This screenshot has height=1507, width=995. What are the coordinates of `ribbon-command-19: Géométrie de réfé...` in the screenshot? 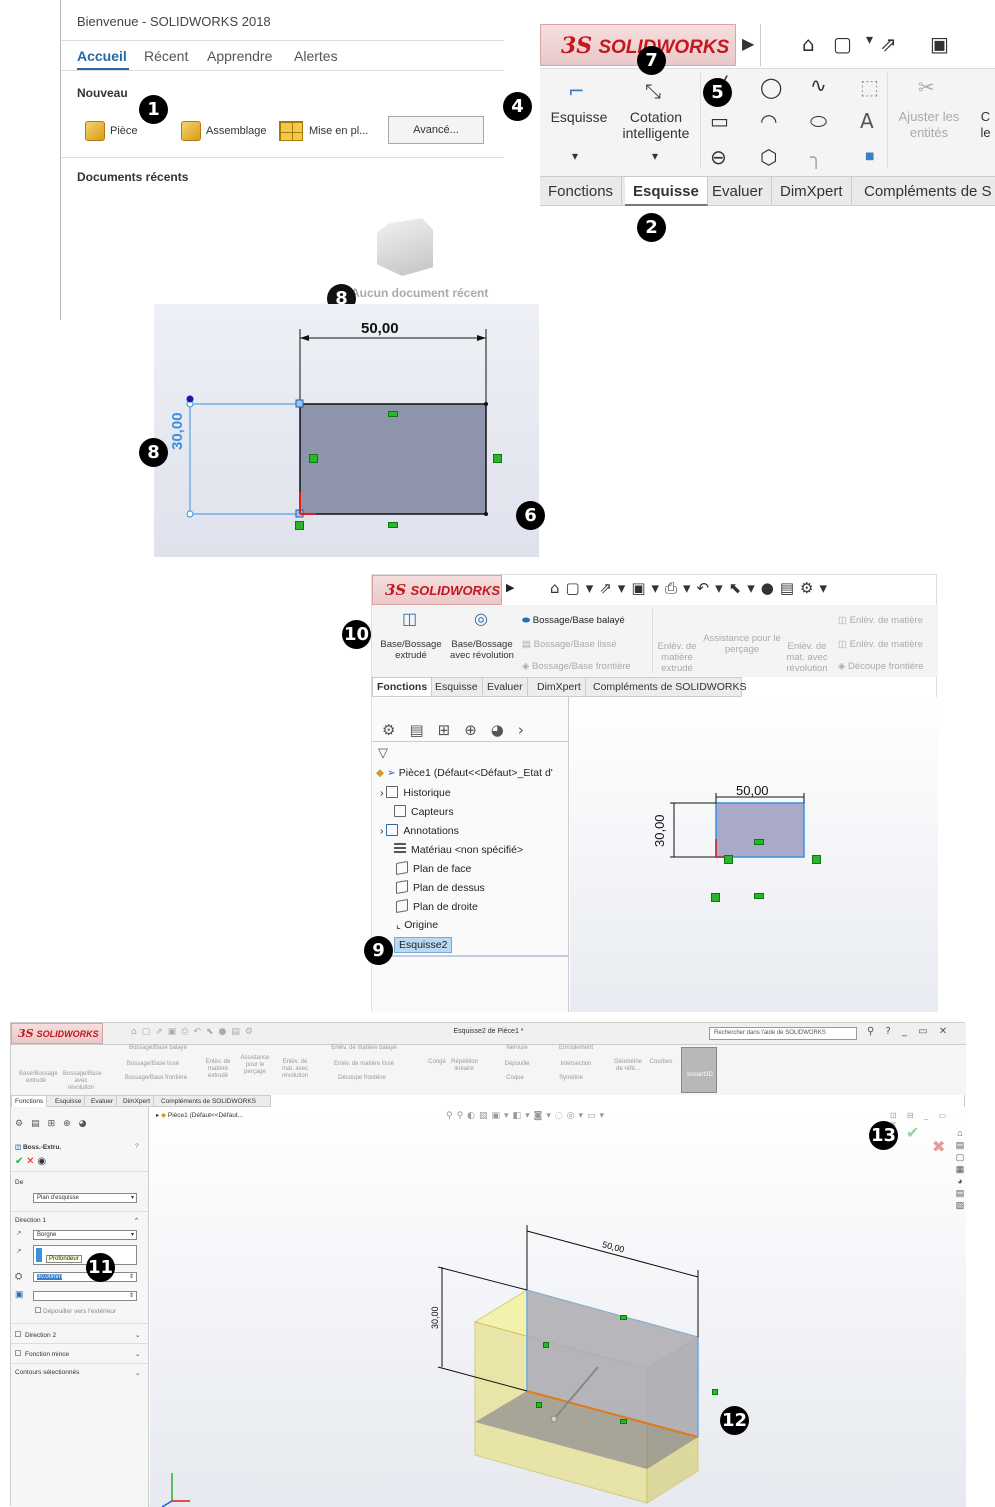 It's located at (628, 1066).